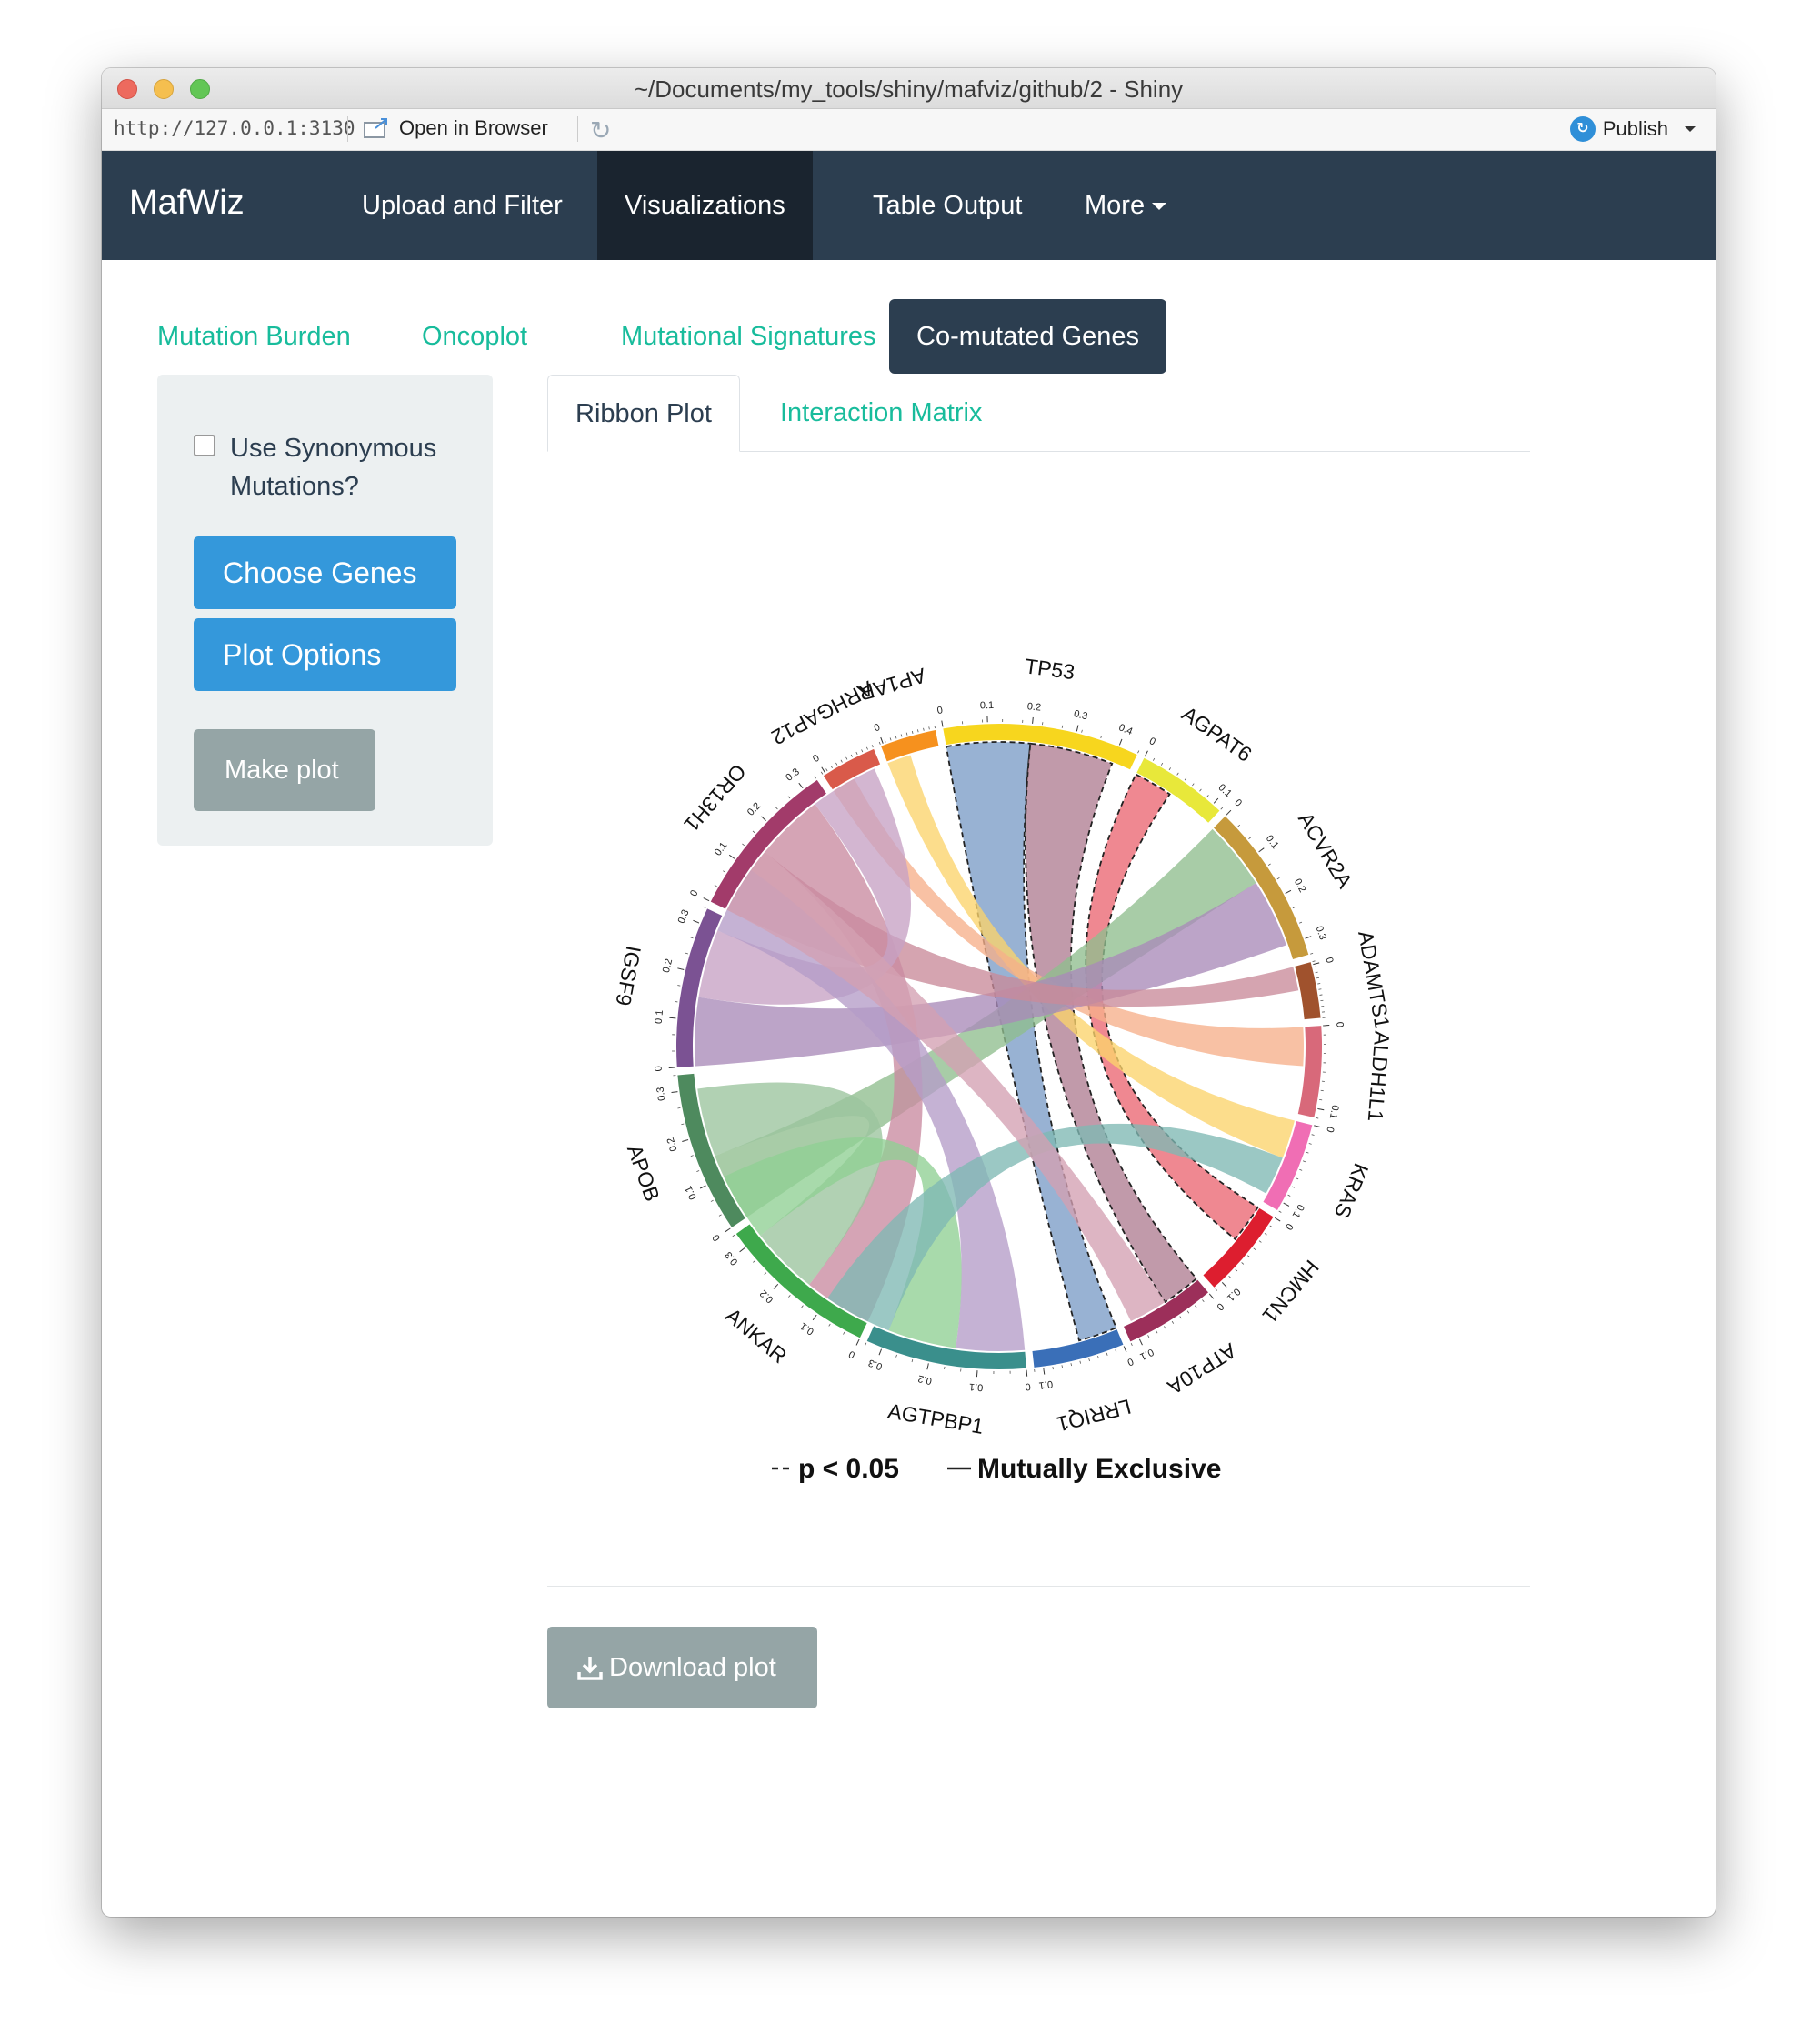  Describe the element at coordinates (577, 129) in the screenshot. I see `address-separator` at that location.